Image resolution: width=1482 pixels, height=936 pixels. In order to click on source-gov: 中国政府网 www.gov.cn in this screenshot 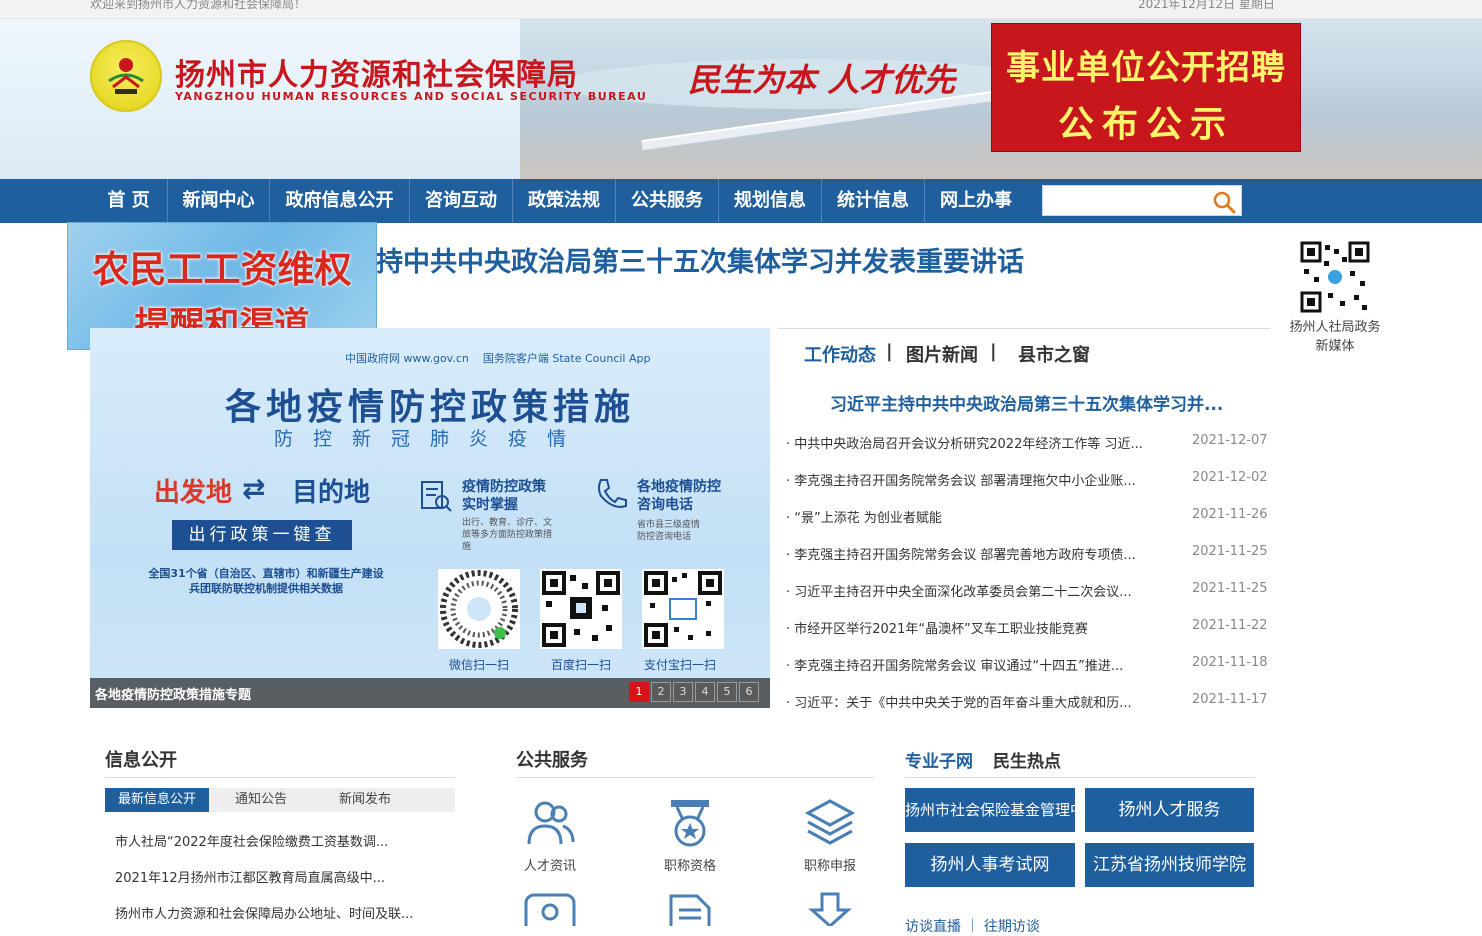, I will do `click(407, 358)`.